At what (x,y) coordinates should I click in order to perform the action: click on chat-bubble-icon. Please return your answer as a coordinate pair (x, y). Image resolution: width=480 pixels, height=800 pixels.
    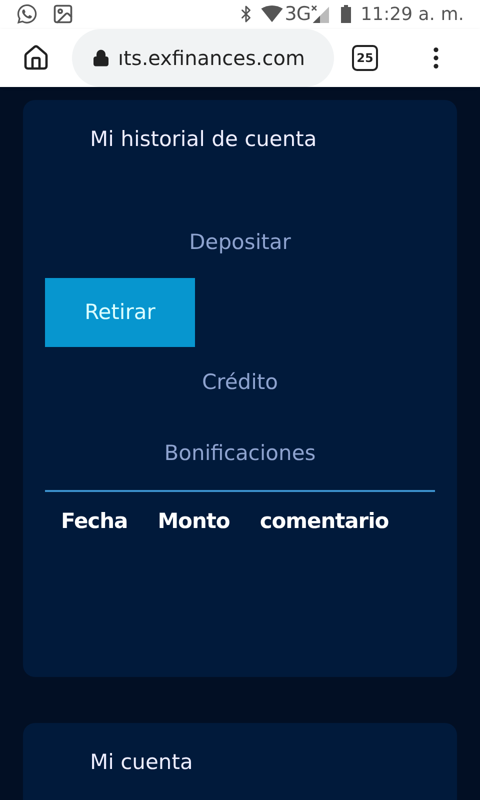
    Looking at the image, I should click on (27, 14).